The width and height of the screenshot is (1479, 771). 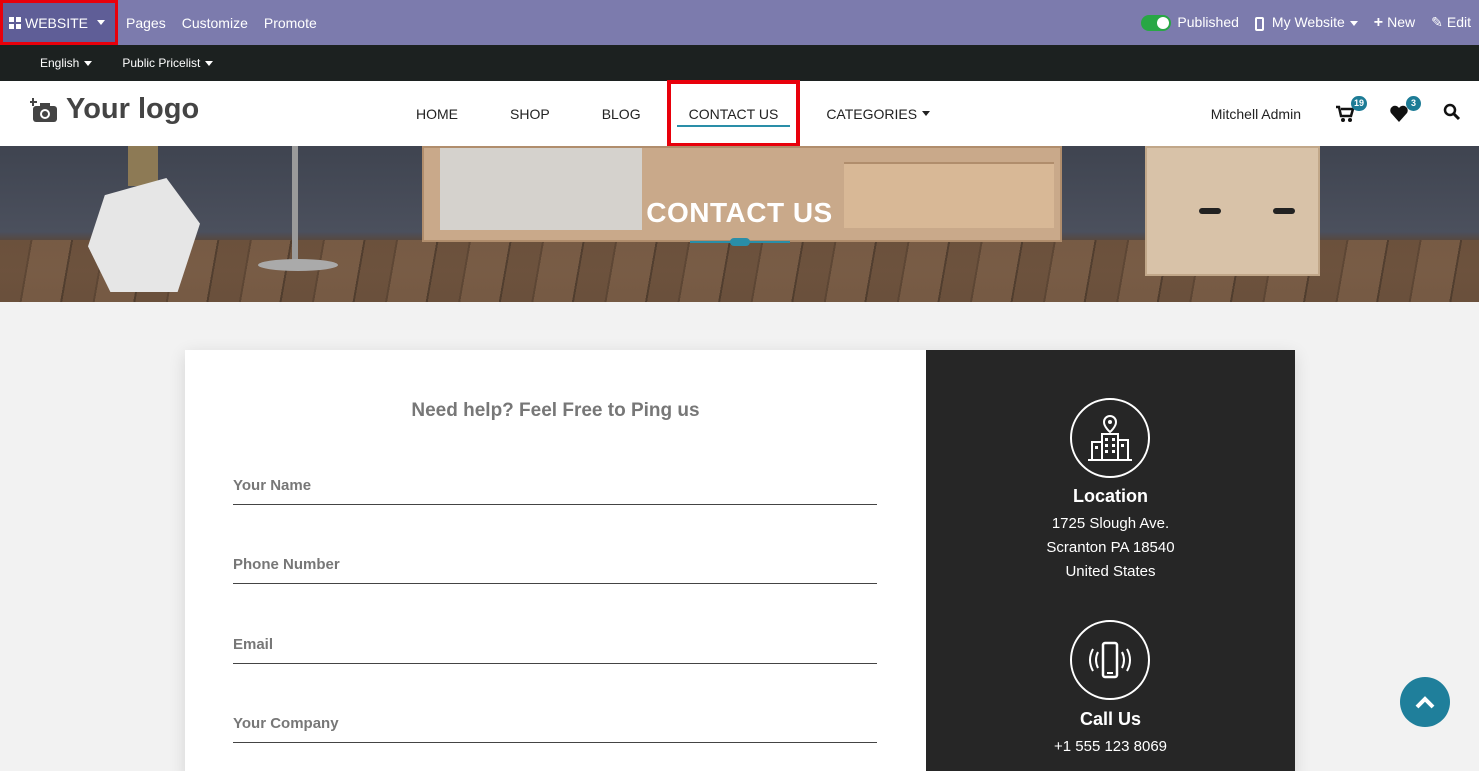 I want to click on location-title: Location, so click(x=1110, y=496).